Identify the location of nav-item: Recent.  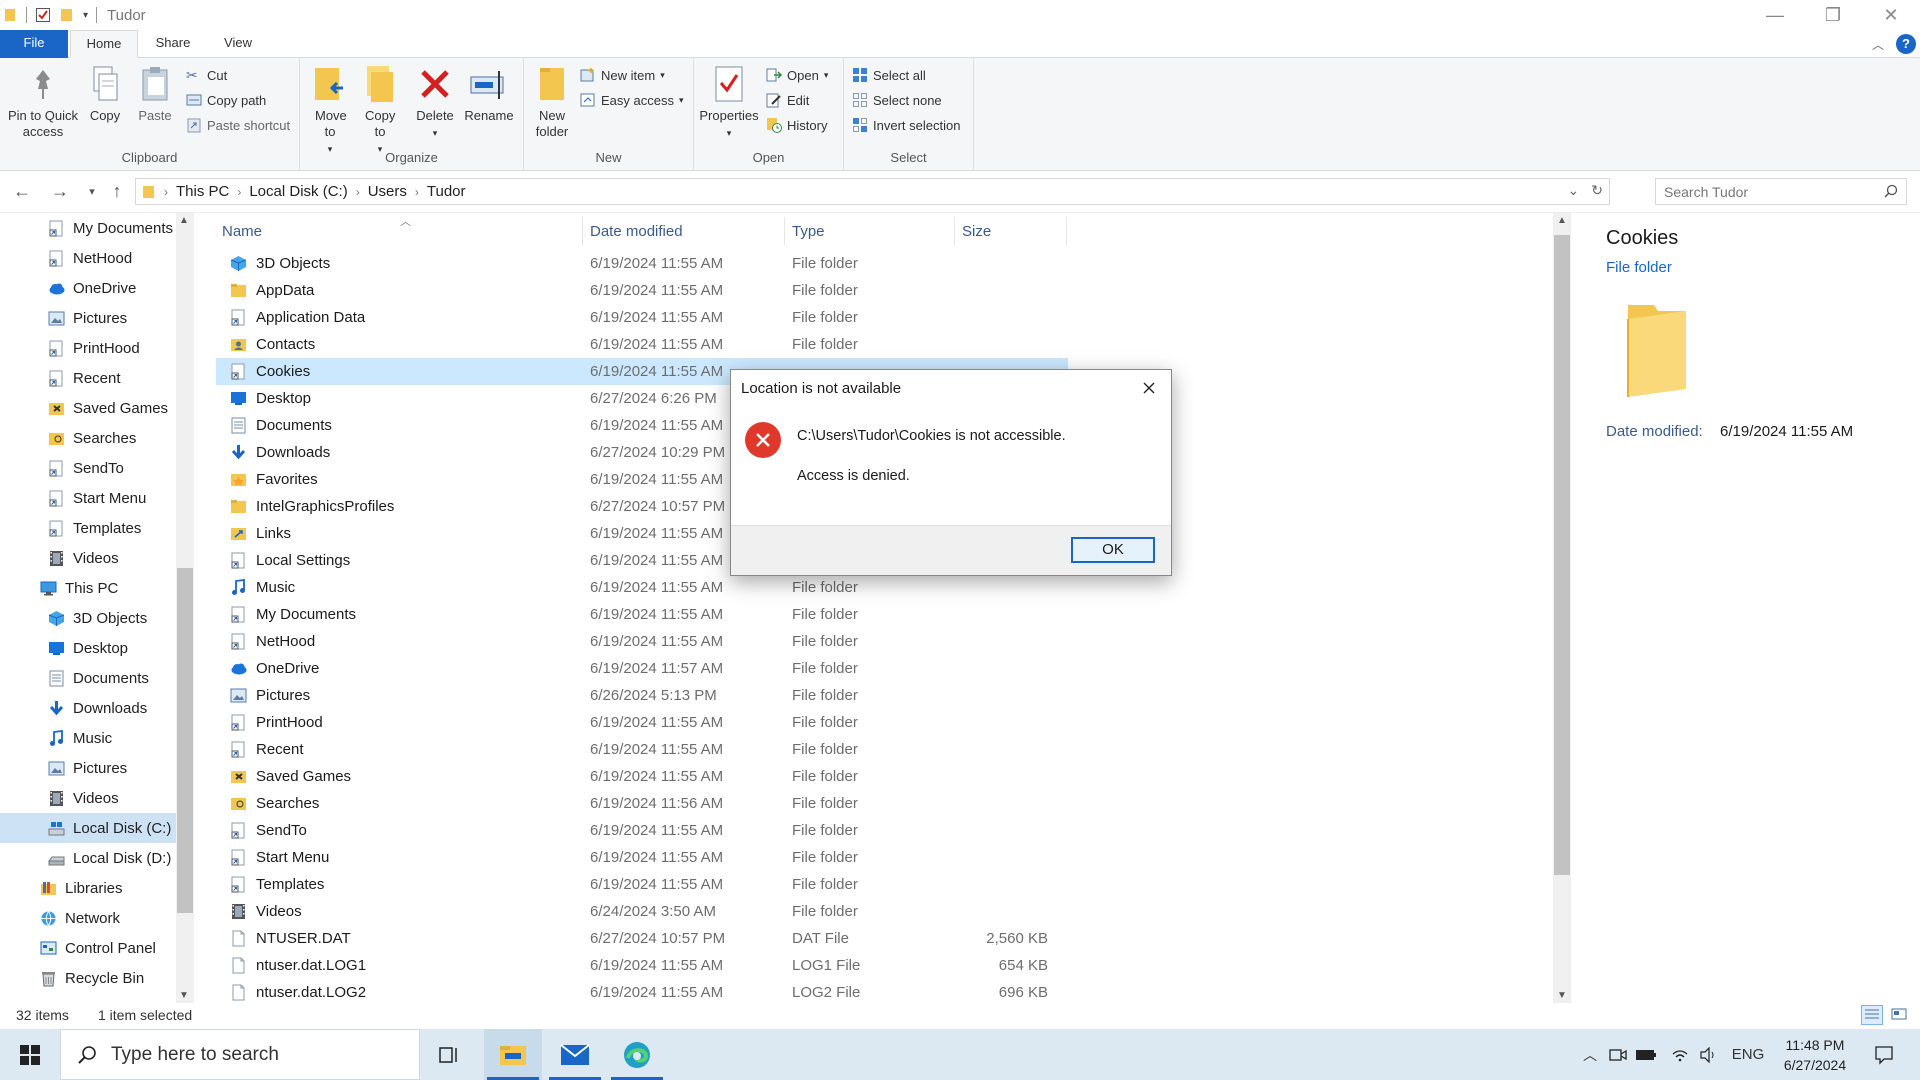
(110, 378).